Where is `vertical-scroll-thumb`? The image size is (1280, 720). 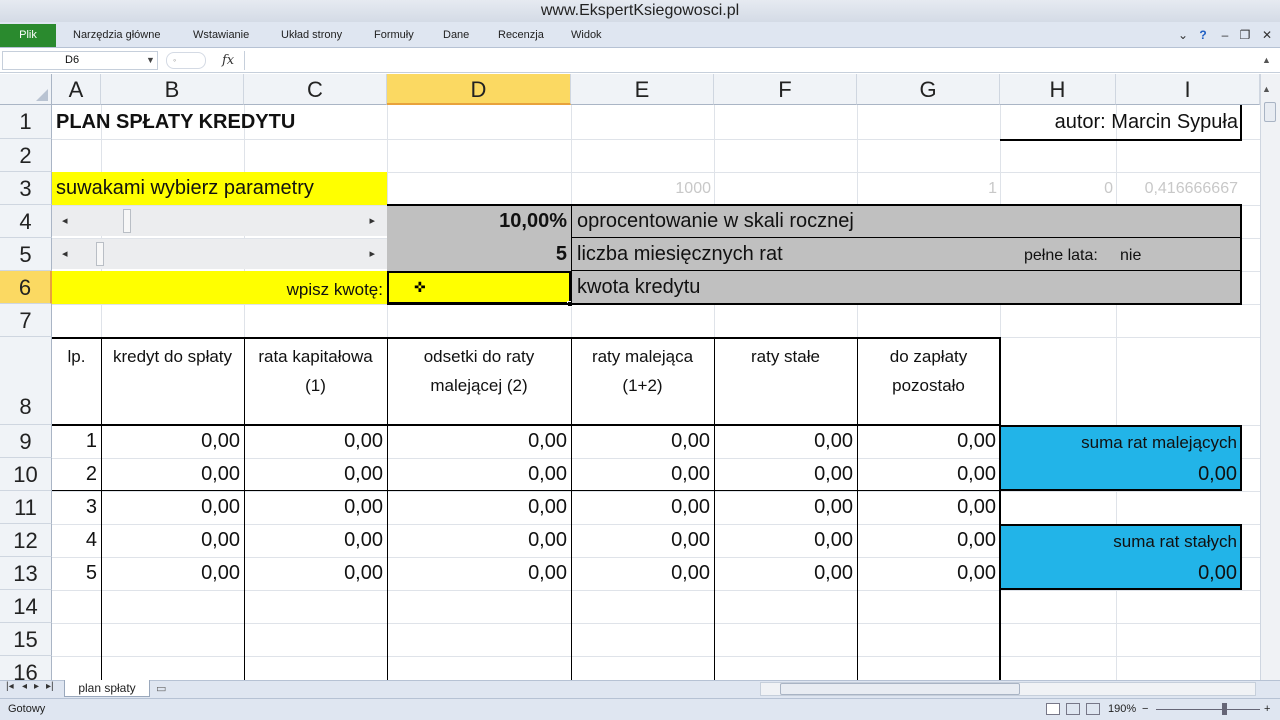 vertical-scroll-thumb is located at coordinates (1270, 112).